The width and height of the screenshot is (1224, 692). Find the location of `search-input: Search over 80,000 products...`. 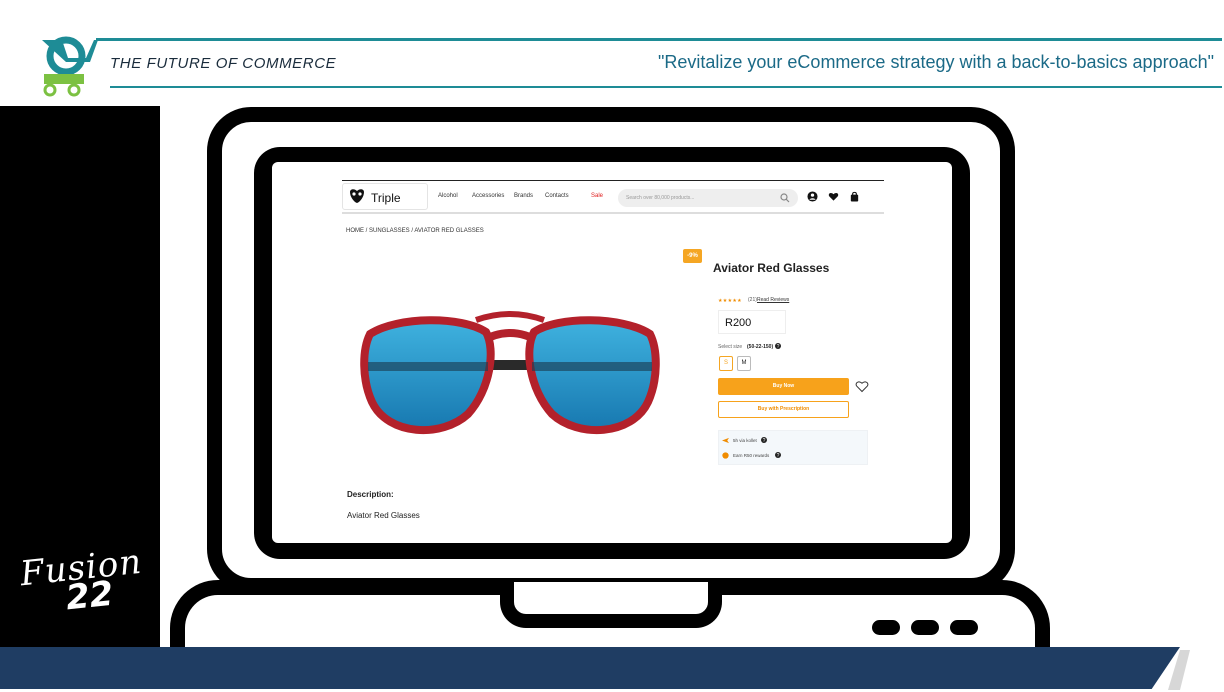

search-input: Search over 80,000 products... is located at coordinates (708, 198).